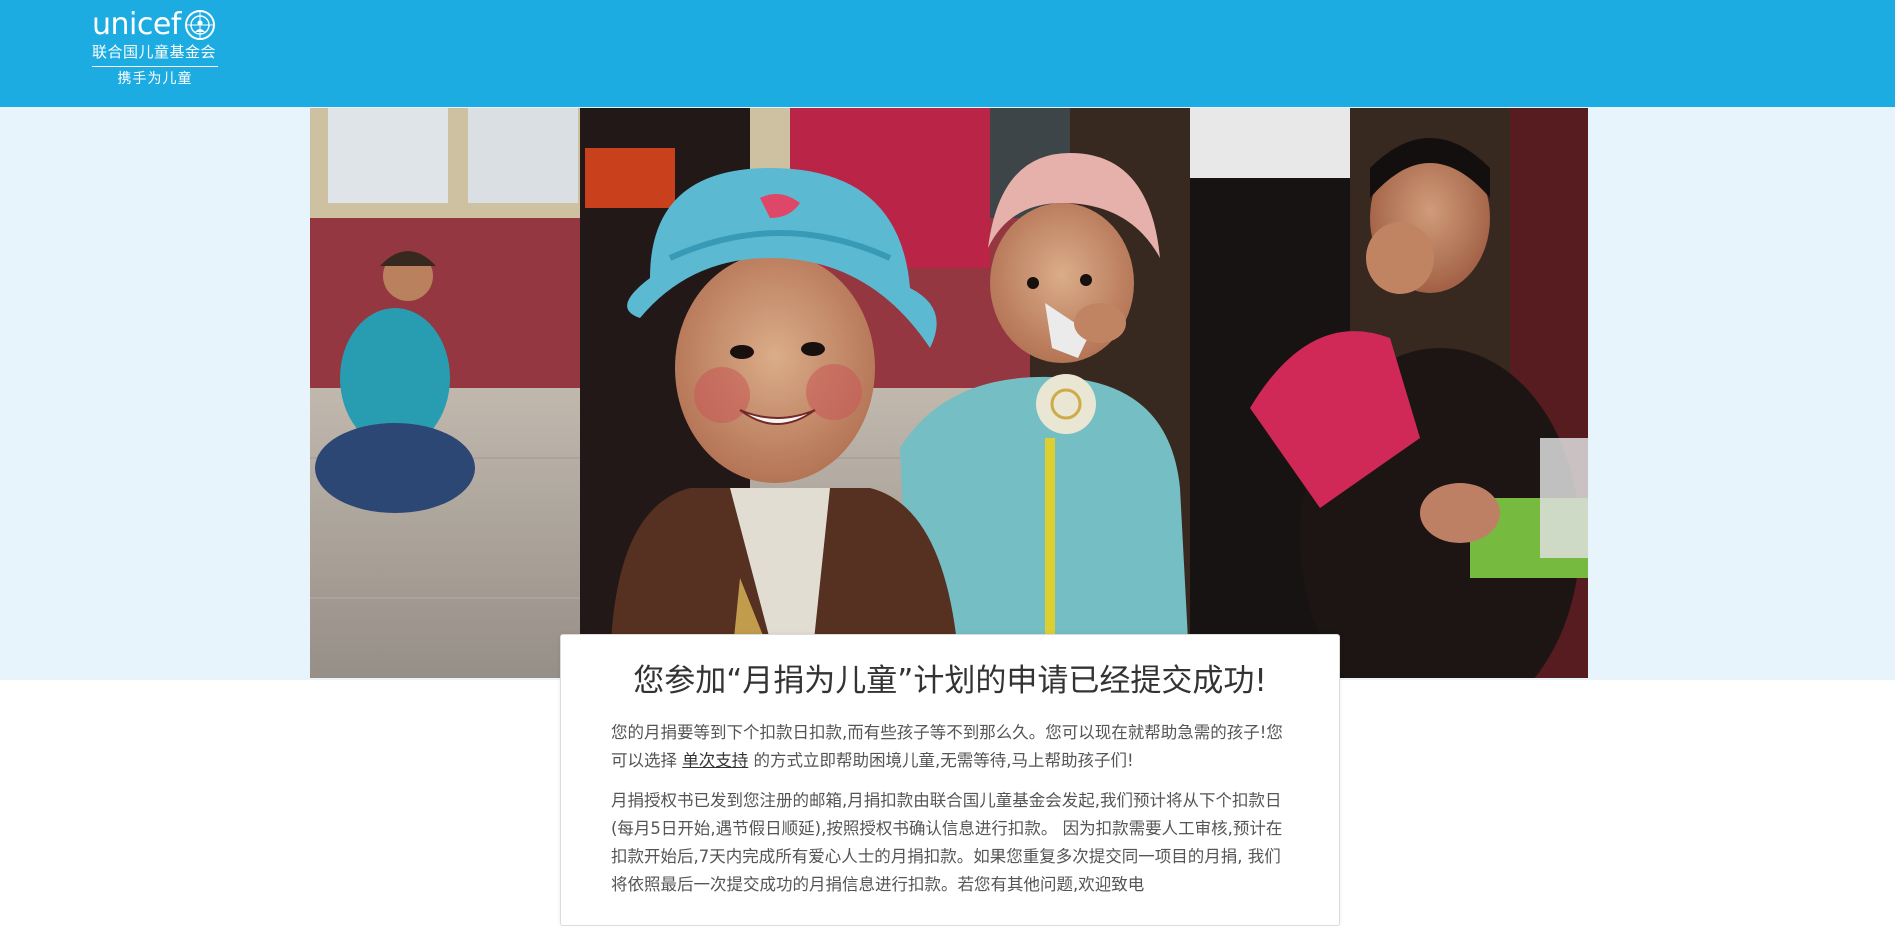  I want to click on confirmation-title: 您参加“月捐为儿童”计划的申请已经提交成功!, so click(950, 681).